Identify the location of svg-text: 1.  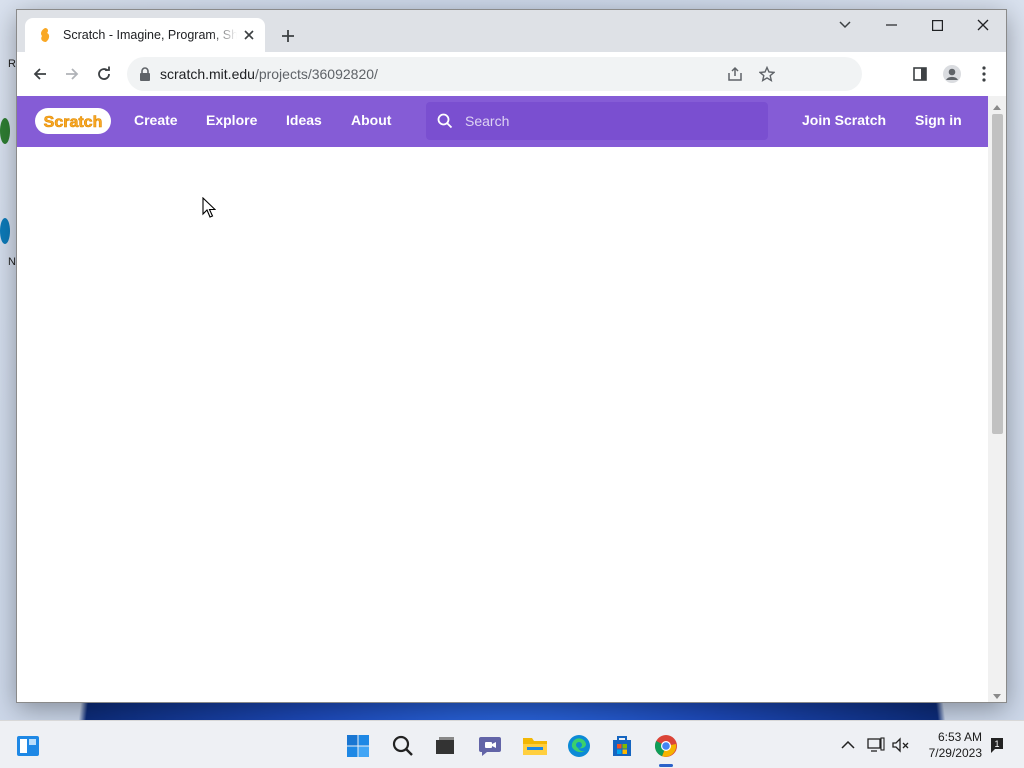
(996, 744).